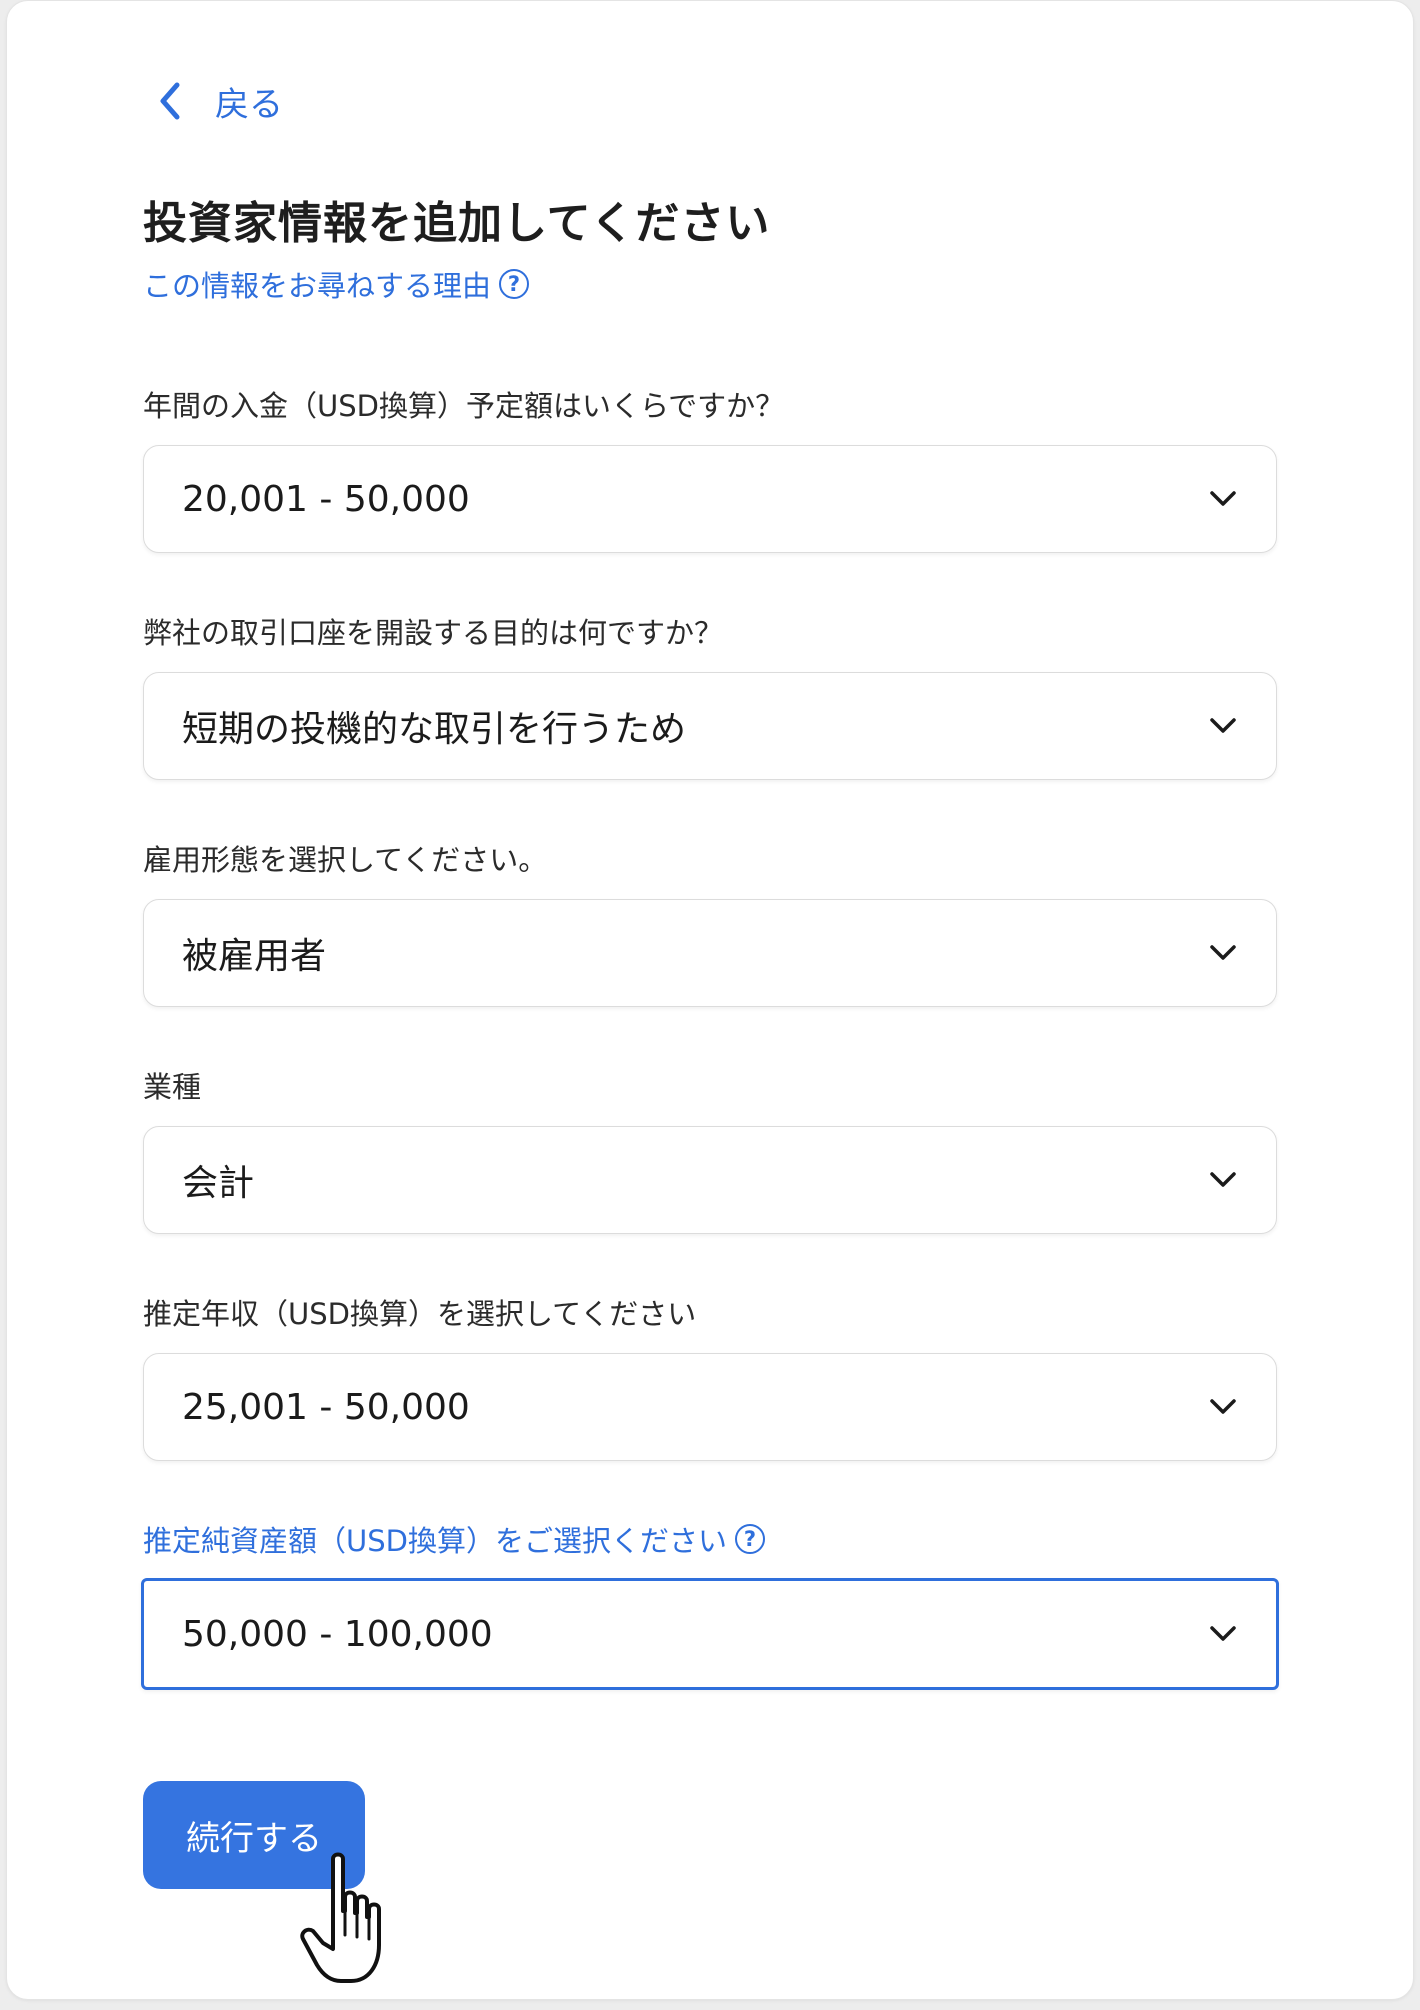  What do you see at coordinates (326, 499) in the screenshot?
I see `deposit-value: 20,001 - 50,000` at bounding box center [326, 499].